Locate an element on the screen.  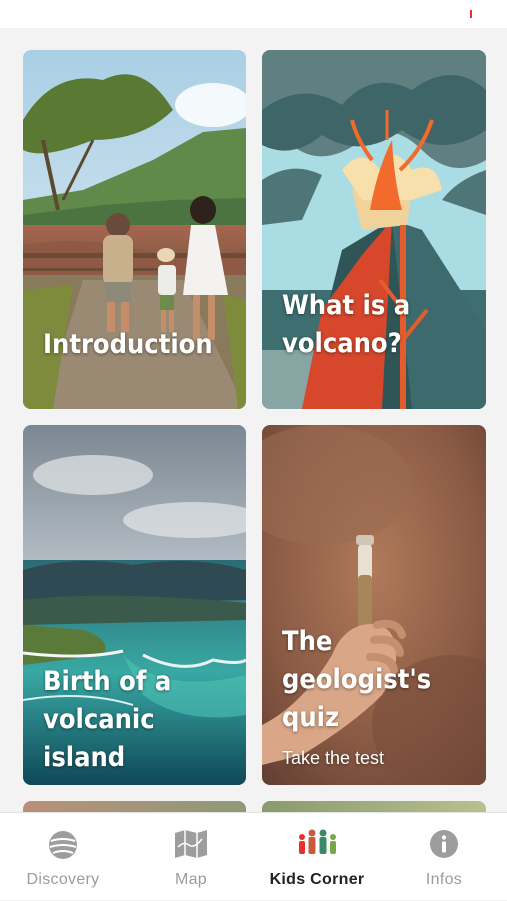
card-title-line: The is located at coordinates (307, 641).